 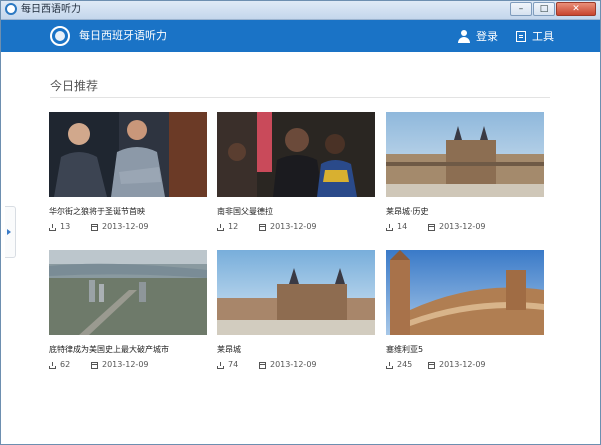 I want to click on article-meta: 14 2013-12-09, so click(x=465, y=227).